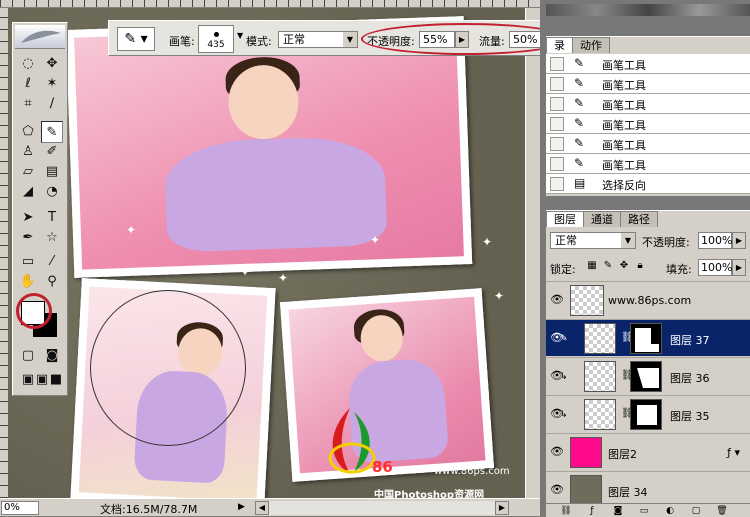 This screenshot has width=750, height=517. What do you see at coordinates (28, 262) in the screenshot?
I see `notes-tool-icon: ▭` at bounding box center [28, 262].